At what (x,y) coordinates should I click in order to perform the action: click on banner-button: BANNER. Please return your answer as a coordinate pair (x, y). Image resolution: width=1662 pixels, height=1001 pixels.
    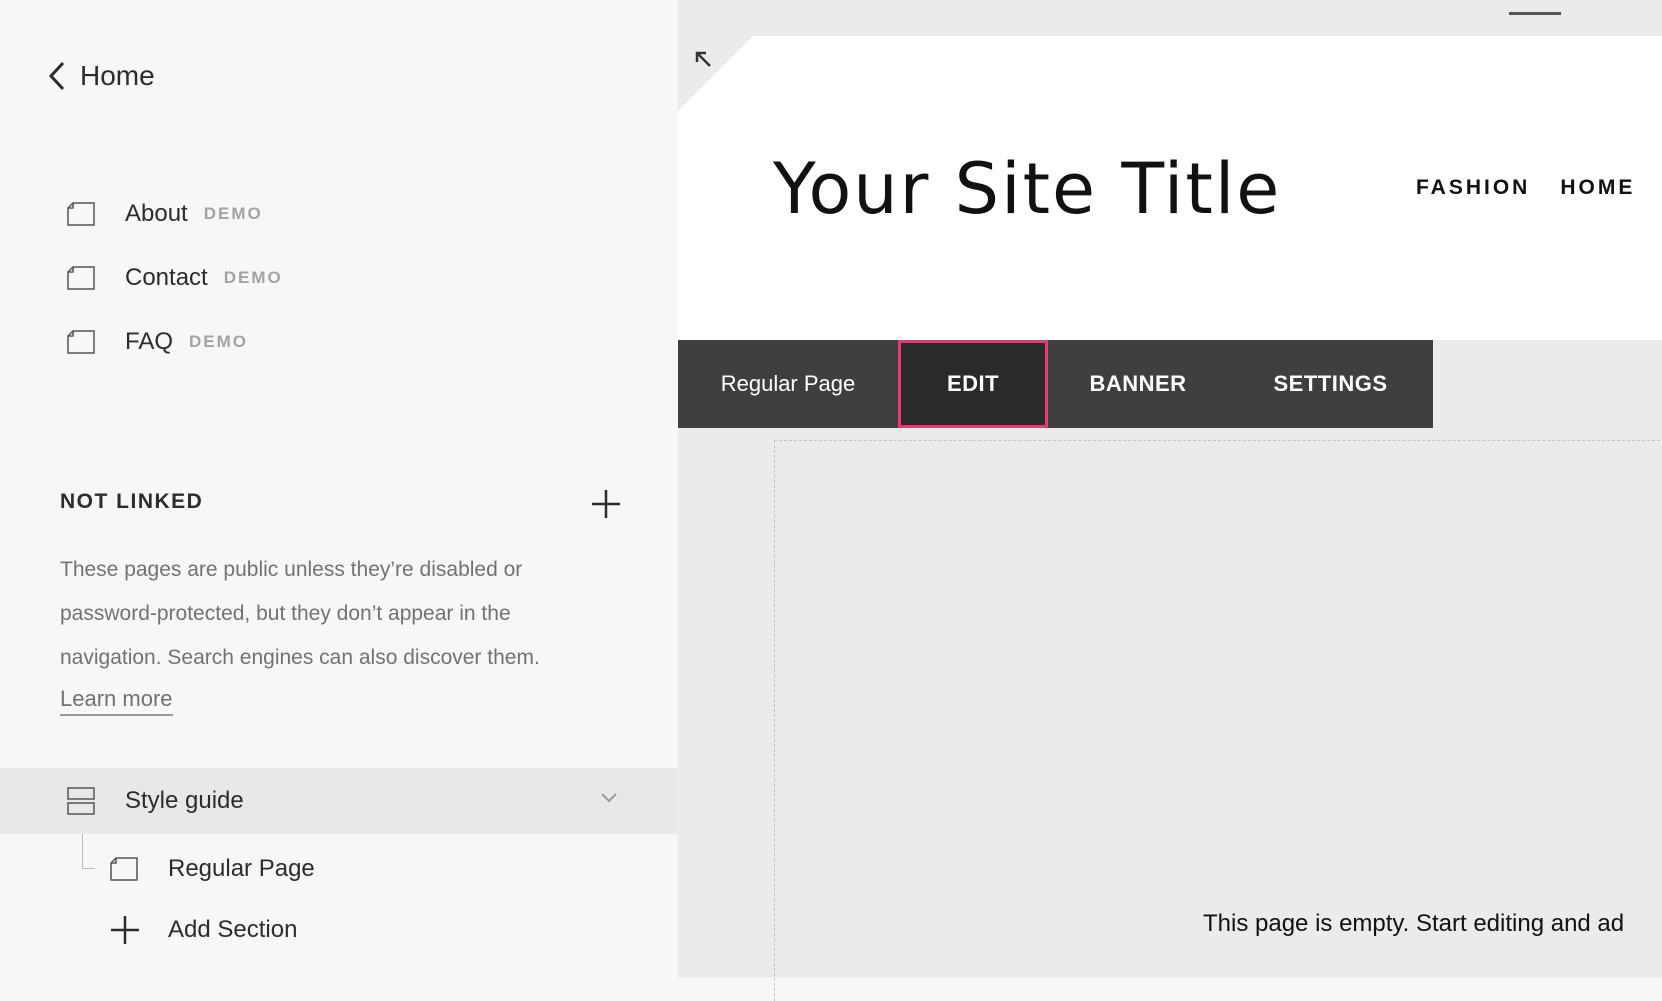
    Looking at the image, I should click on (1138, 384).